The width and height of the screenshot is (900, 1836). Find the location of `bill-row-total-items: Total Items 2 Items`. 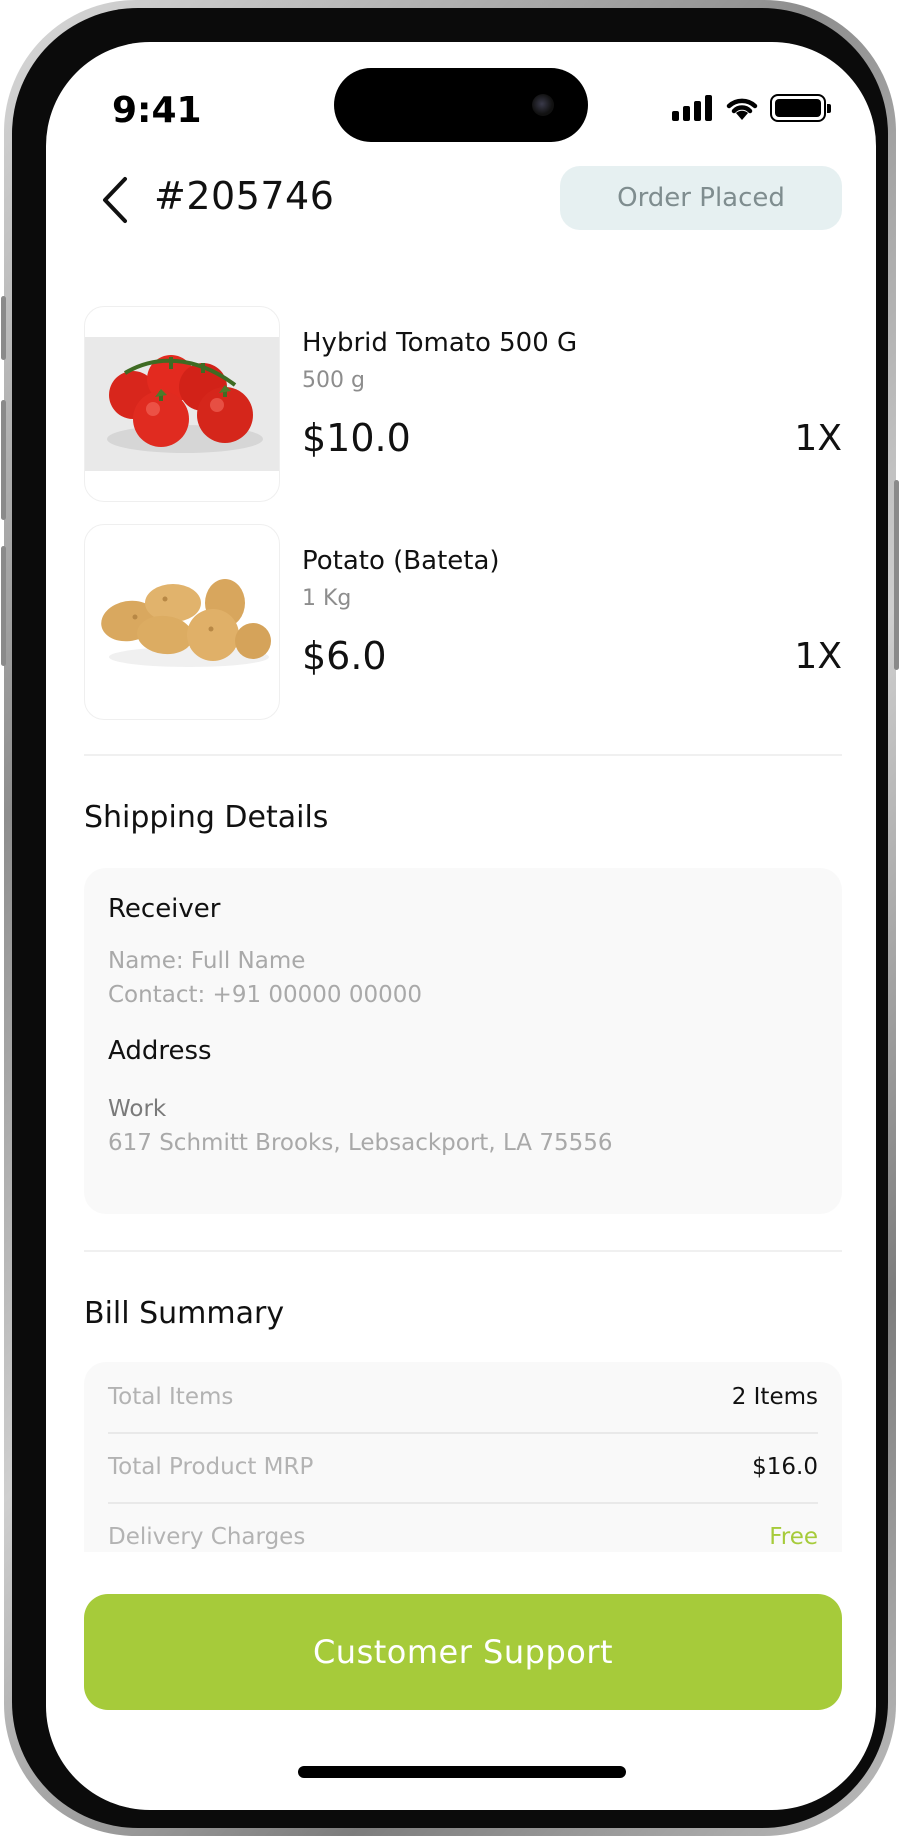

bill-row-total-items: Total Items 2 Items is located at coordinates (463, 1397).